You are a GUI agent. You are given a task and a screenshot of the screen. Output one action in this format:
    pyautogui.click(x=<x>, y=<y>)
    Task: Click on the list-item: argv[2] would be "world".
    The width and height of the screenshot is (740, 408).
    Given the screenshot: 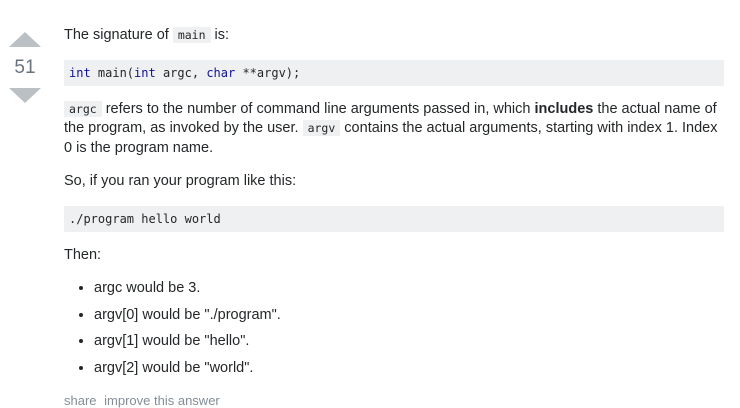 What is the action you would take?
    pyautogui.click(x=409, y=369)
    